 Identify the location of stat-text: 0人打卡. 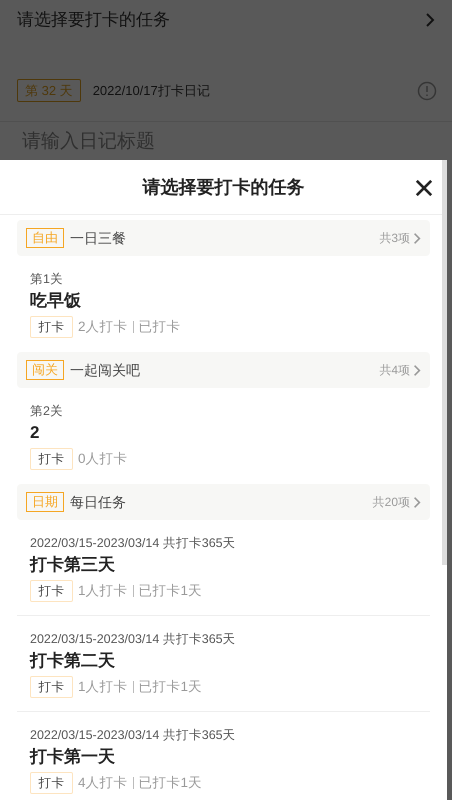
(103, 459).